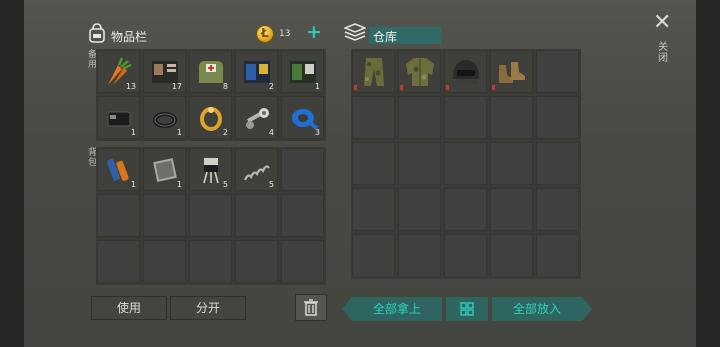 This screenshot has width=720, height=347. I want to click on camo-pants-icon, so click(374, 72).